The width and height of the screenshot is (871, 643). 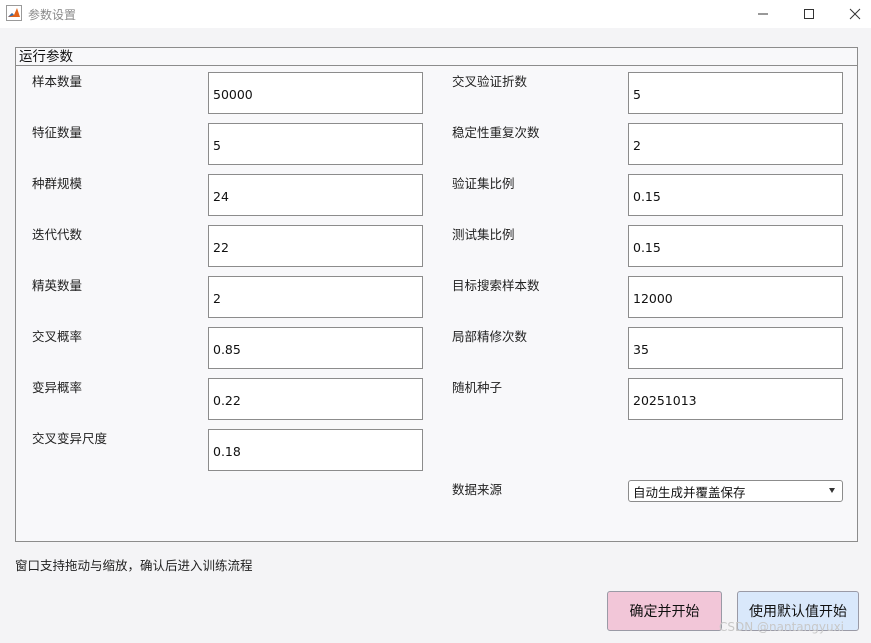 What do you see at coordinates (832, 490) in the screenshot?
I see `dropdown-arrow-icon` at bounding box center [832, 490].